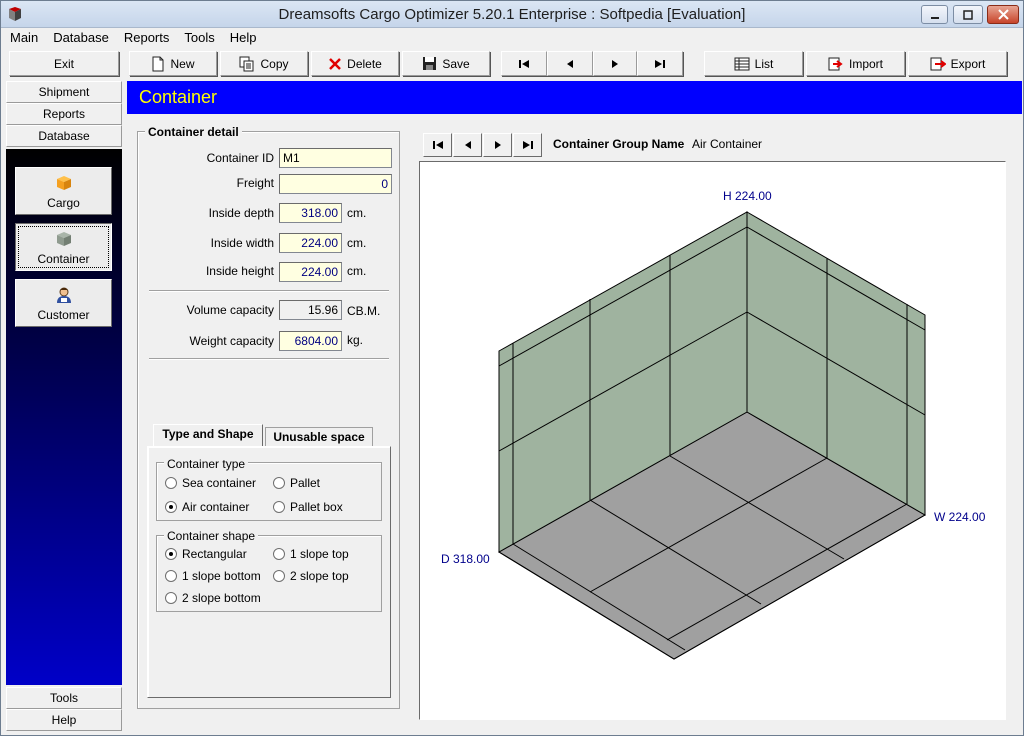 The height and width of the screenshot is (736, 1024). I want to click on maximize-icon, so click(968, 14).